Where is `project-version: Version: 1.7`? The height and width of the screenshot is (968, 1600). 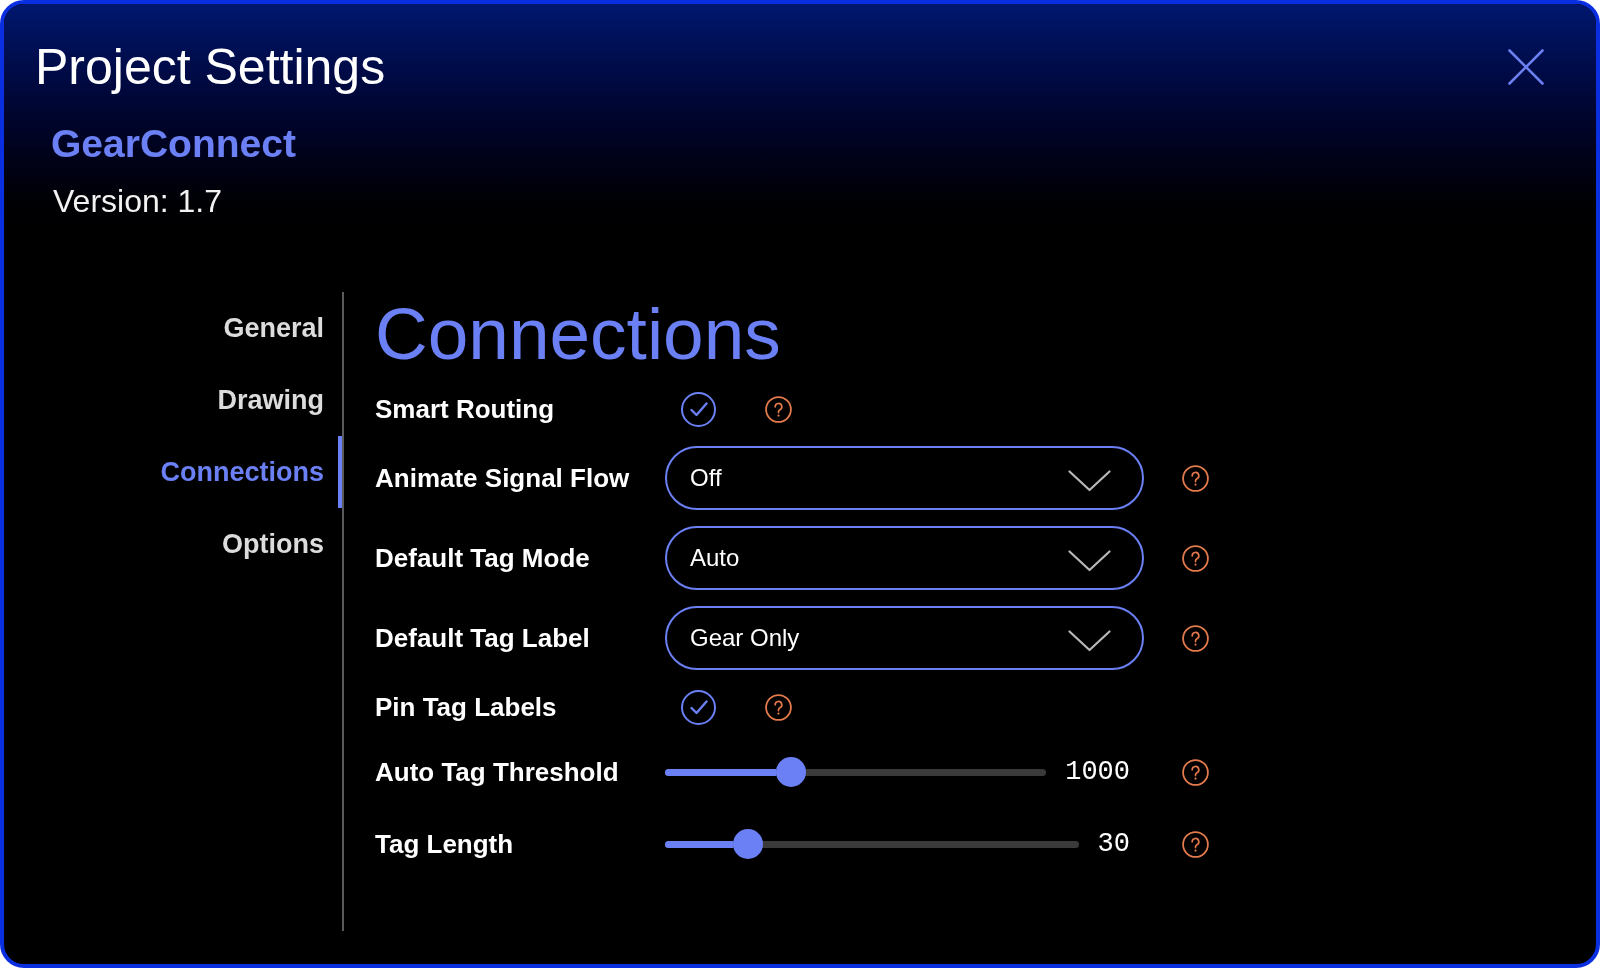 project-version: Version: 1.7 is located at coordinates (137, 201).